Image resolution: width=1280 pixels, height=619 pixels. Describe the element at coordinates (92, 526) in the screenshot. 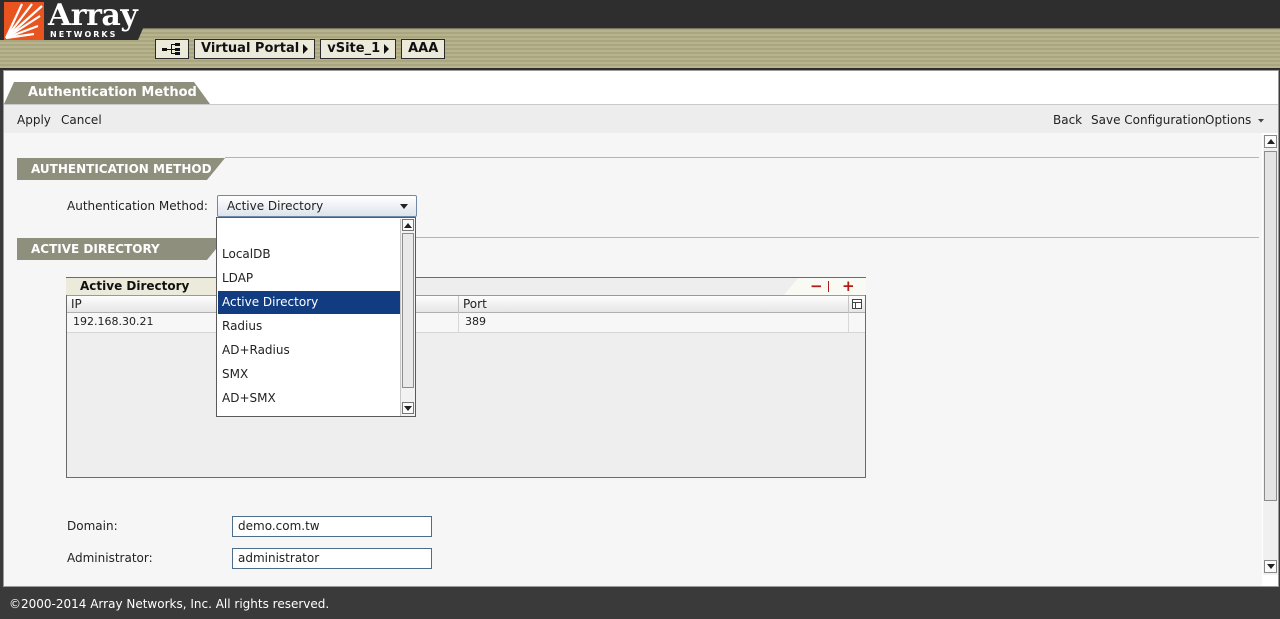

I see `domain-label: Domain:` at that location.